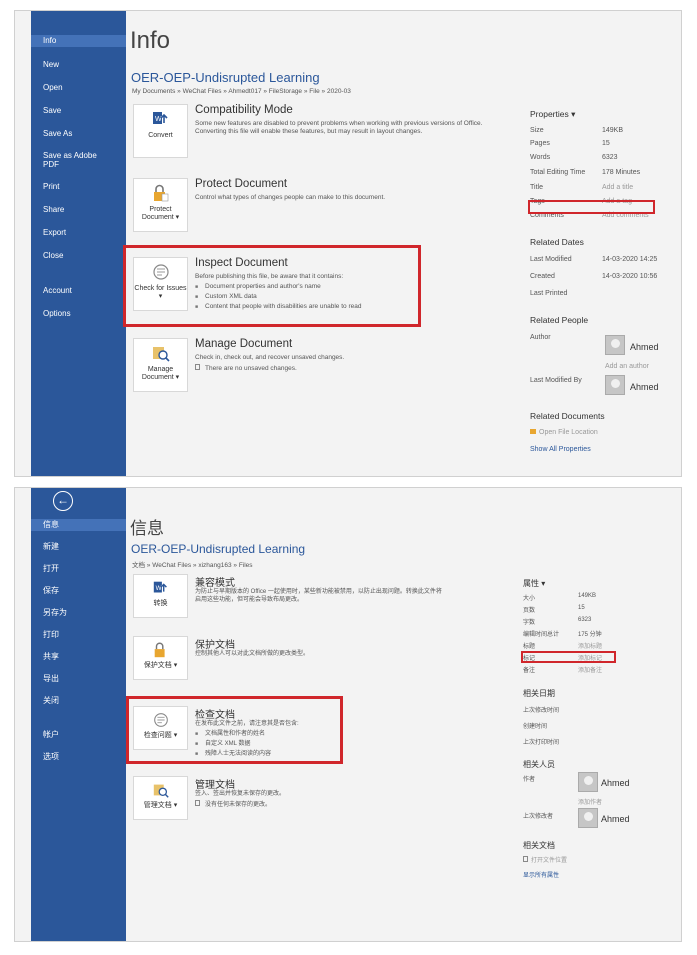 This screenshot has width=697, height=955. I want to click on convert-button: W 转换, so click(160, 596).